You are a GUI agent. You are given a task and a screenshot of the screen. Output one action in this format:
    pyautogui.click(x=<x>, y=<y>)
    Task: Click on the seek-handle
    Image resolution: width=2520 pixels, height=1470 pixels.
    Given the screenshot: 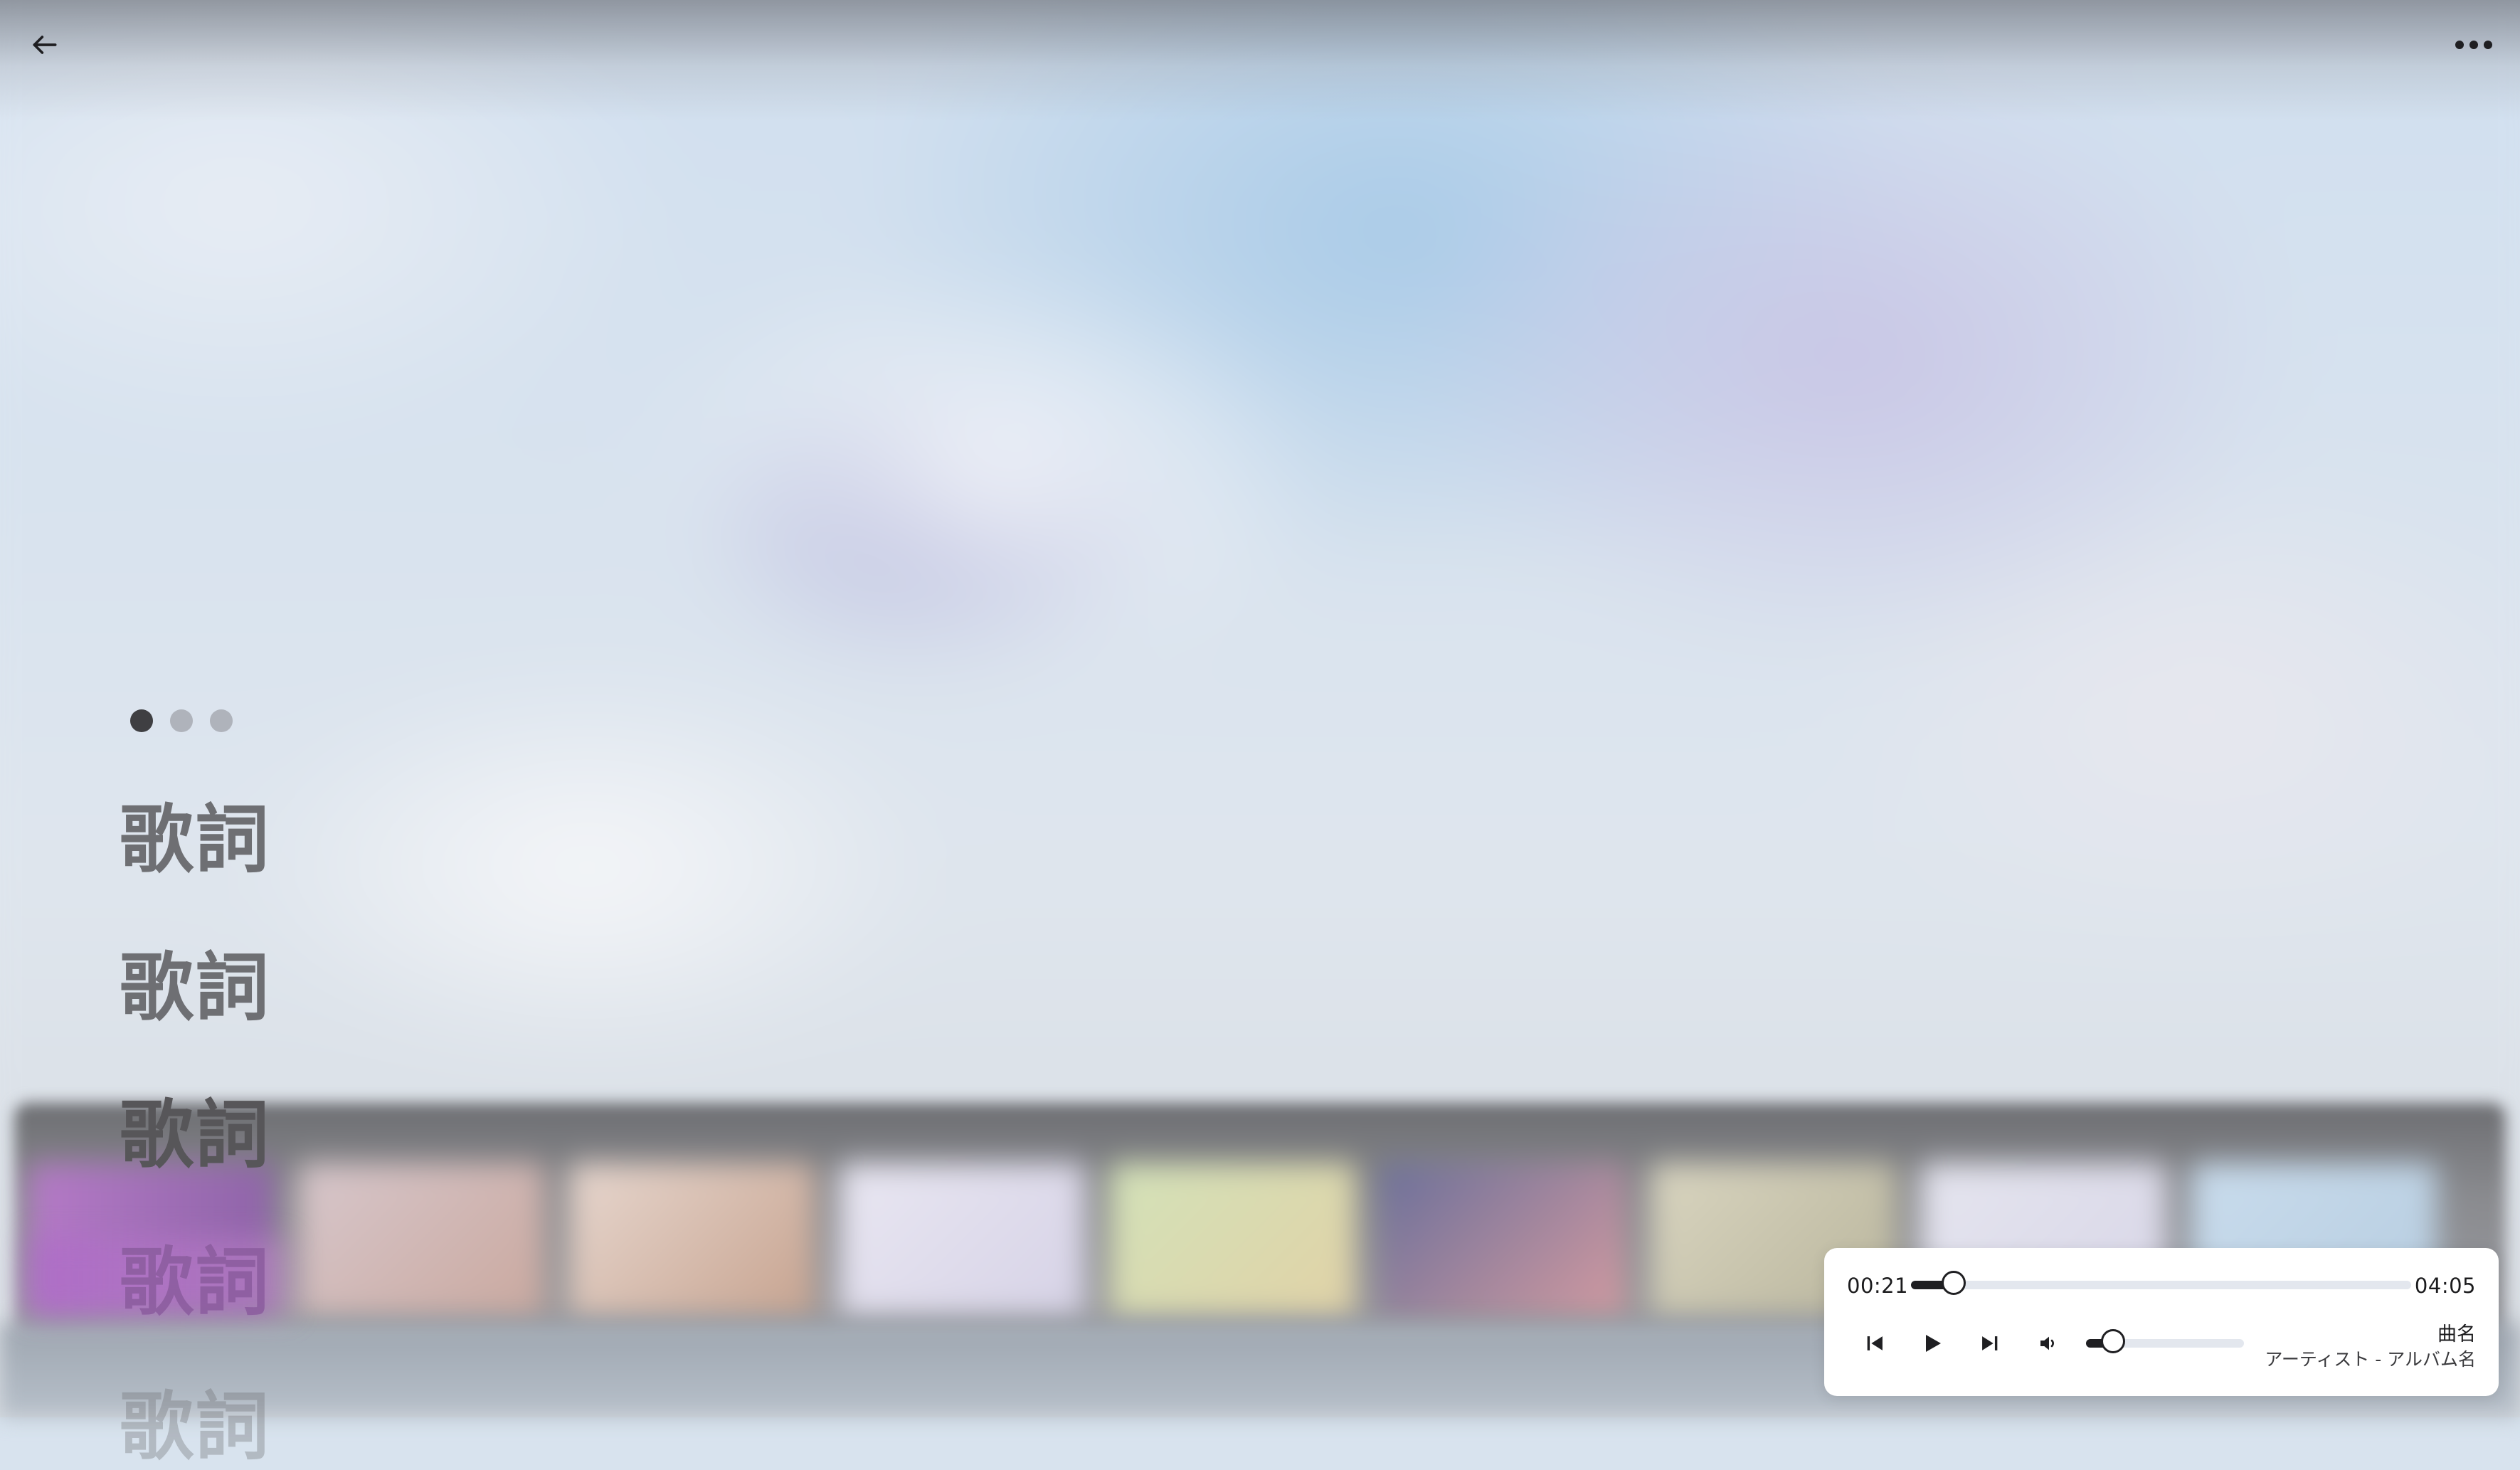 What is the action you would take?
    pyautogui.click(x=1954, y=1283)
    